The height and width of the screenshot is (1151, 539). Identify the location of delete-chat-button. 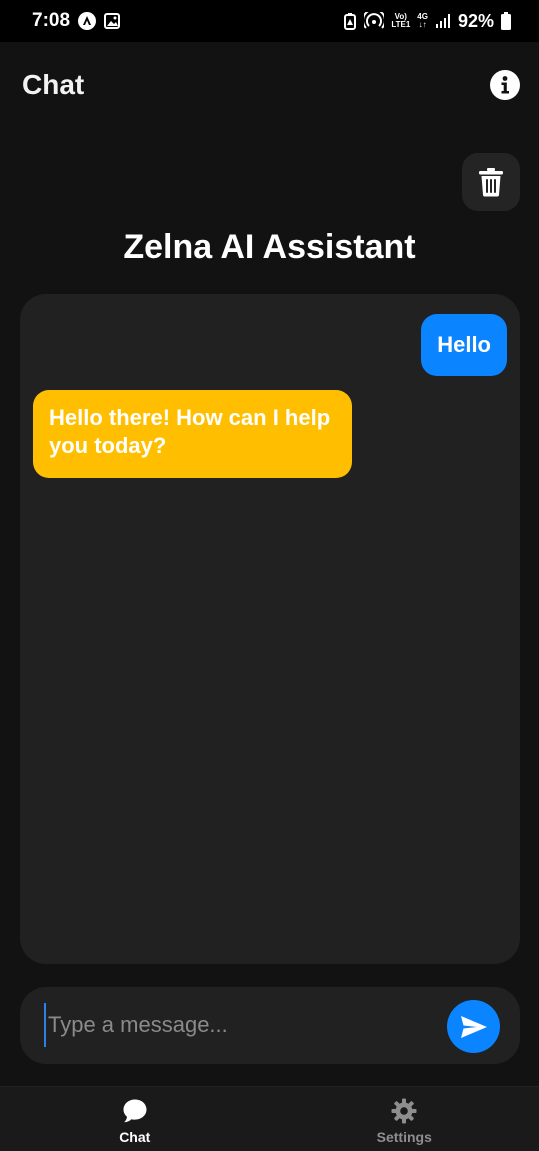
(491, 182).